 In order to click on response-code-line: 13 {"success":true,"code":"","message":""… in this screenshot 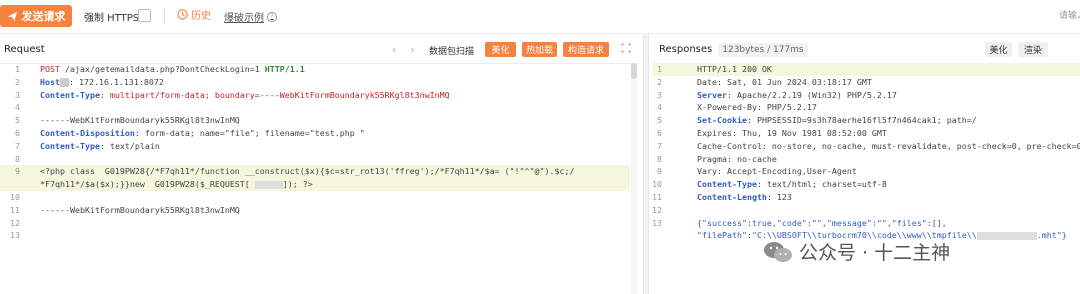, I will do `click(866, 223)`.